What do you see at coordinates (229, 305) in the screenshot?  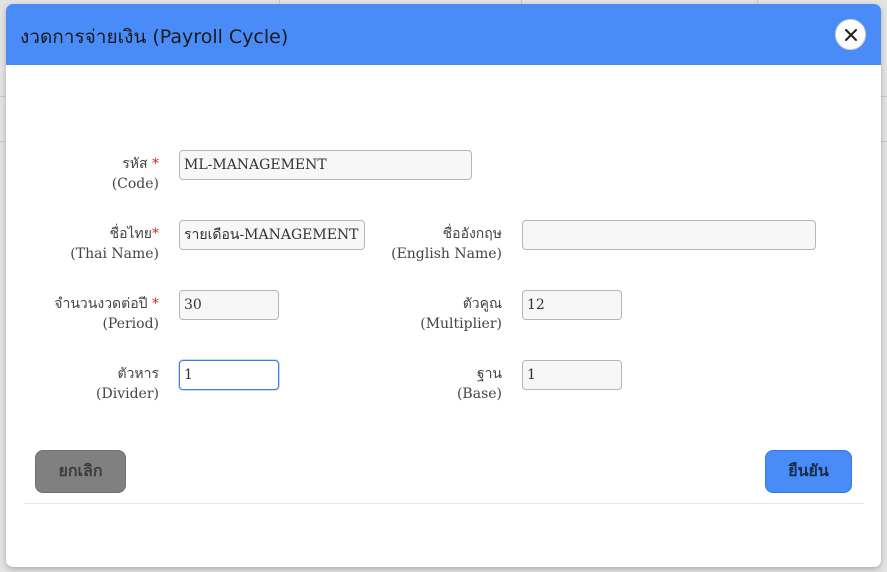 I see `period-input` at bounding box center [229, 305].